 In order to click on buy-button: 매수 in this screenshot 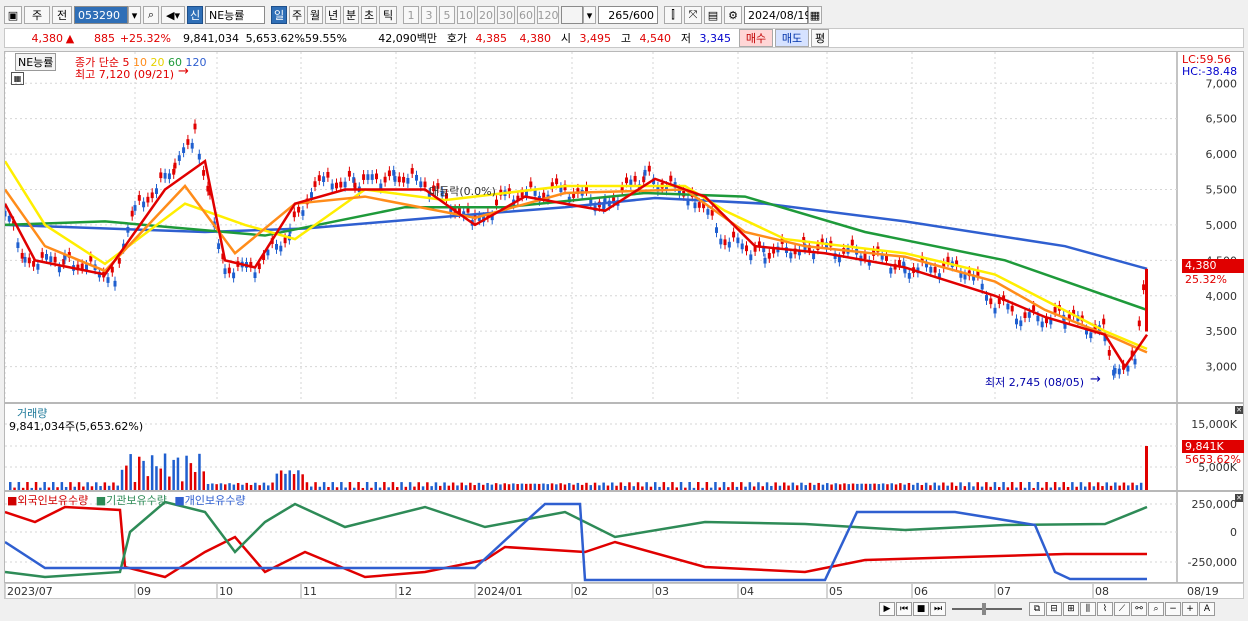, I will do `click(756, 38)`.